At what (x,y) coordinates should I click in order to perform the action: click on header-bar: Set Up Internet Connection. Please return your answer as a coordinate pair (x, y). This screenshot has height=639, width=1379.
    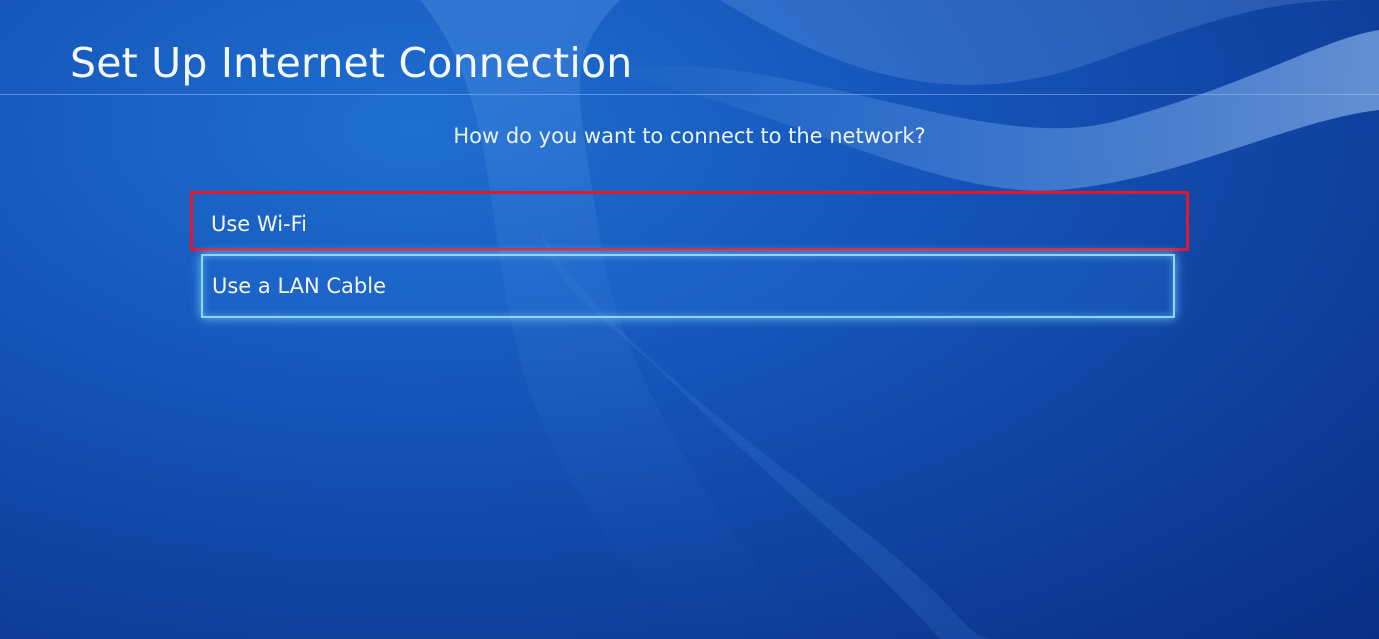
    Looking at the image, I should click on (689, 47).